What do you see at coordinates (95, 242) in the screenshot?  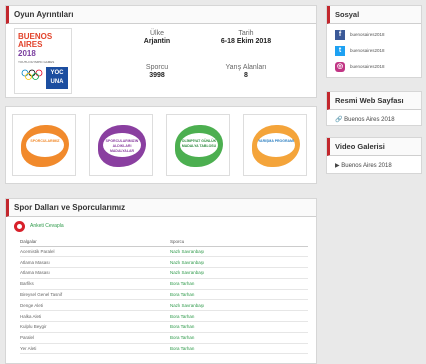 I see `header-sport: Dalgalar` at bounding box center [95, 242].